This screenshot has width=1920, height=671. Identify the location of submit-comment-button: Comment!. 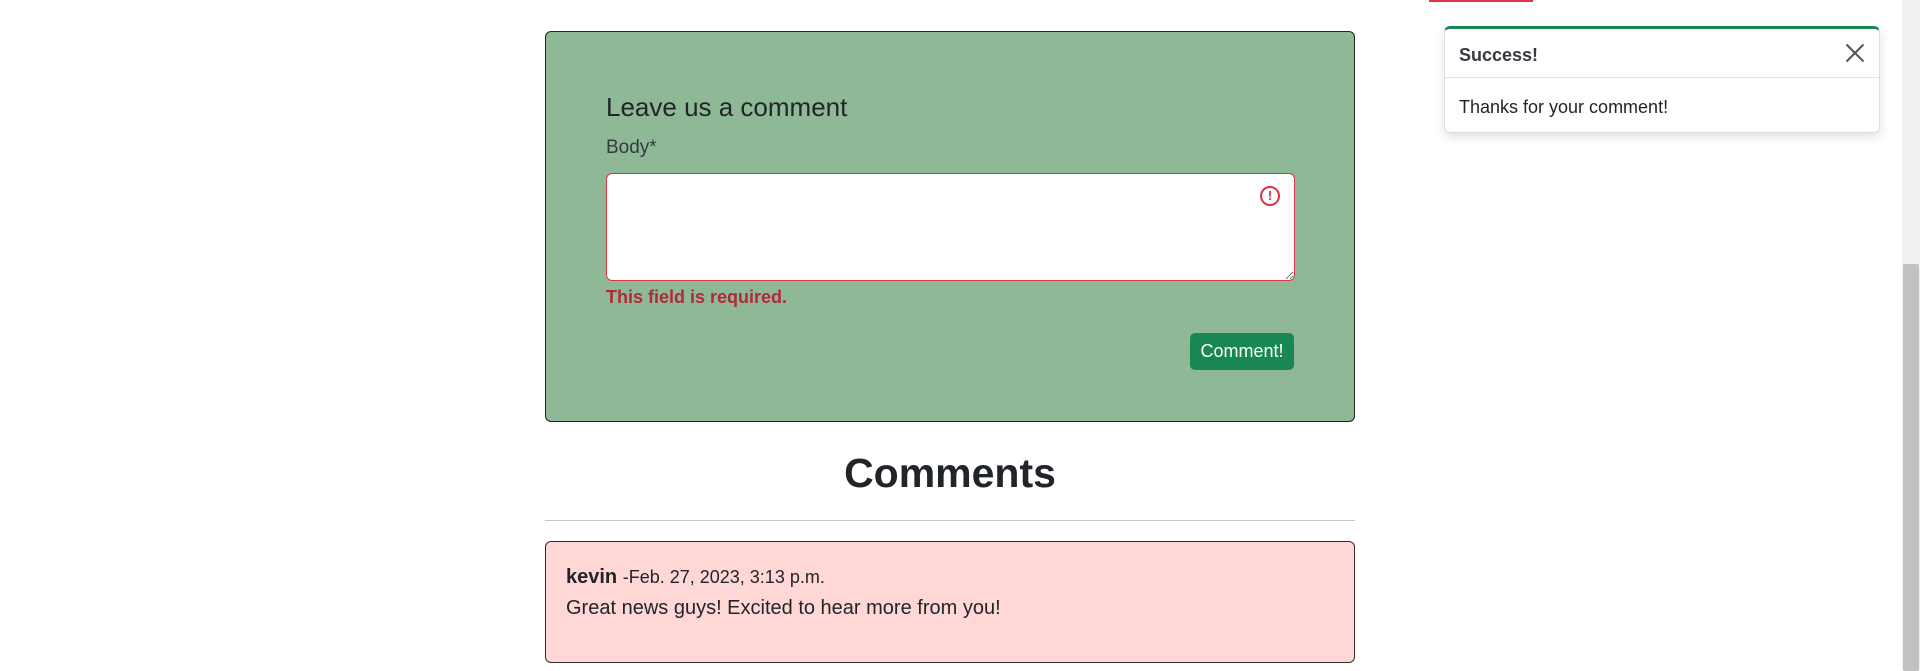
(1242, 351).